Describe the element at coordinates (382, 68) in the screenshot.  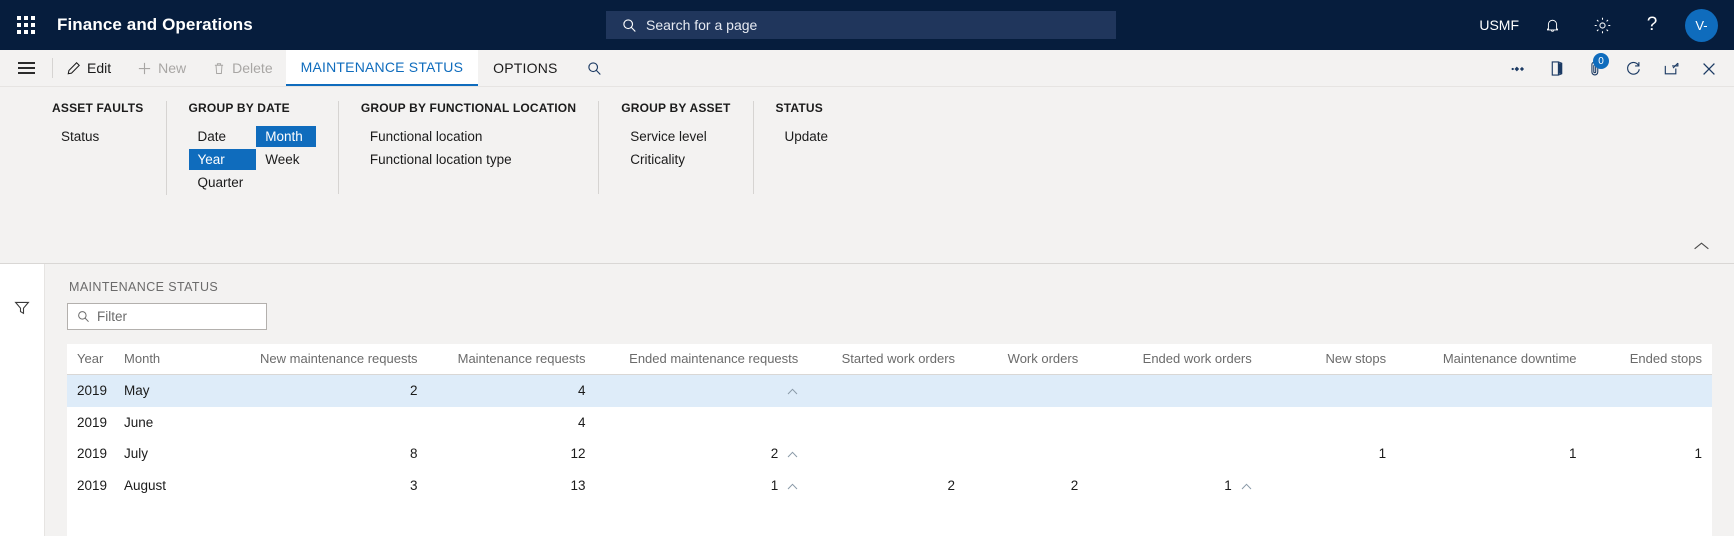
I see `tab-maintenance-status: MAINTENANCE STATUS` at that location.